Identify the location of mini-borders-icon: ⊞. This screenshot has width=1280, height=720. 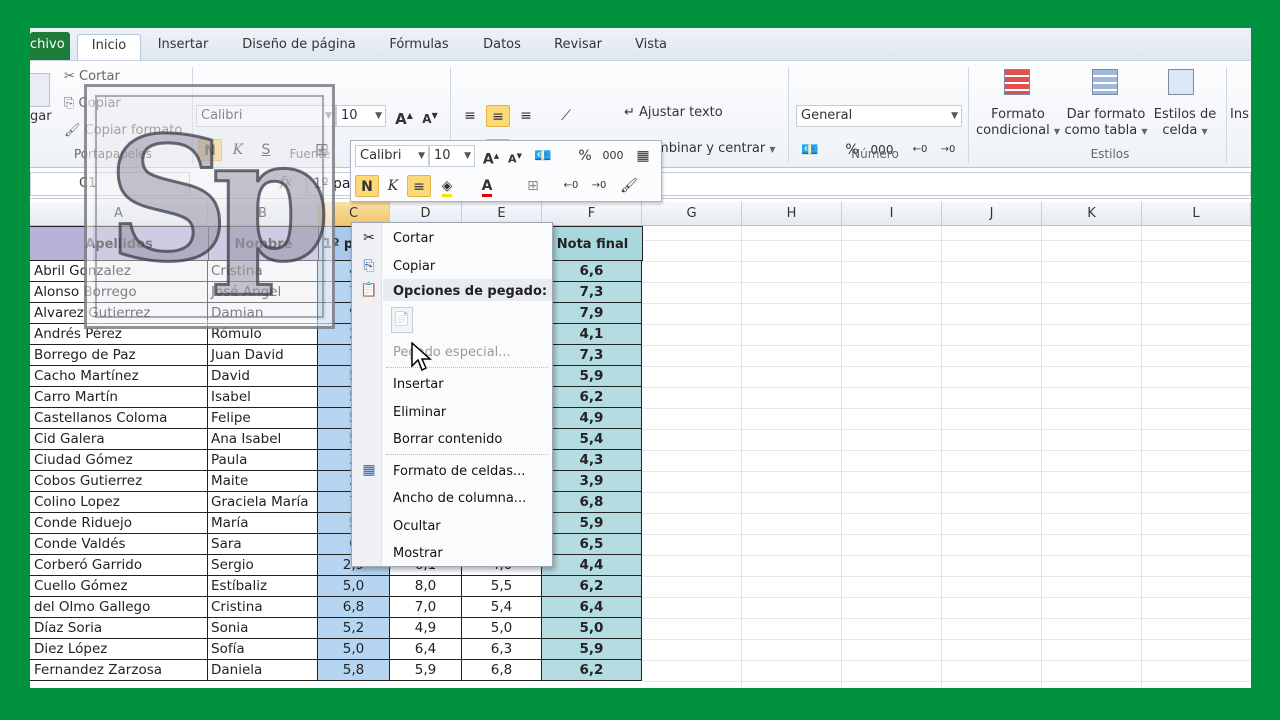
(533, 186).